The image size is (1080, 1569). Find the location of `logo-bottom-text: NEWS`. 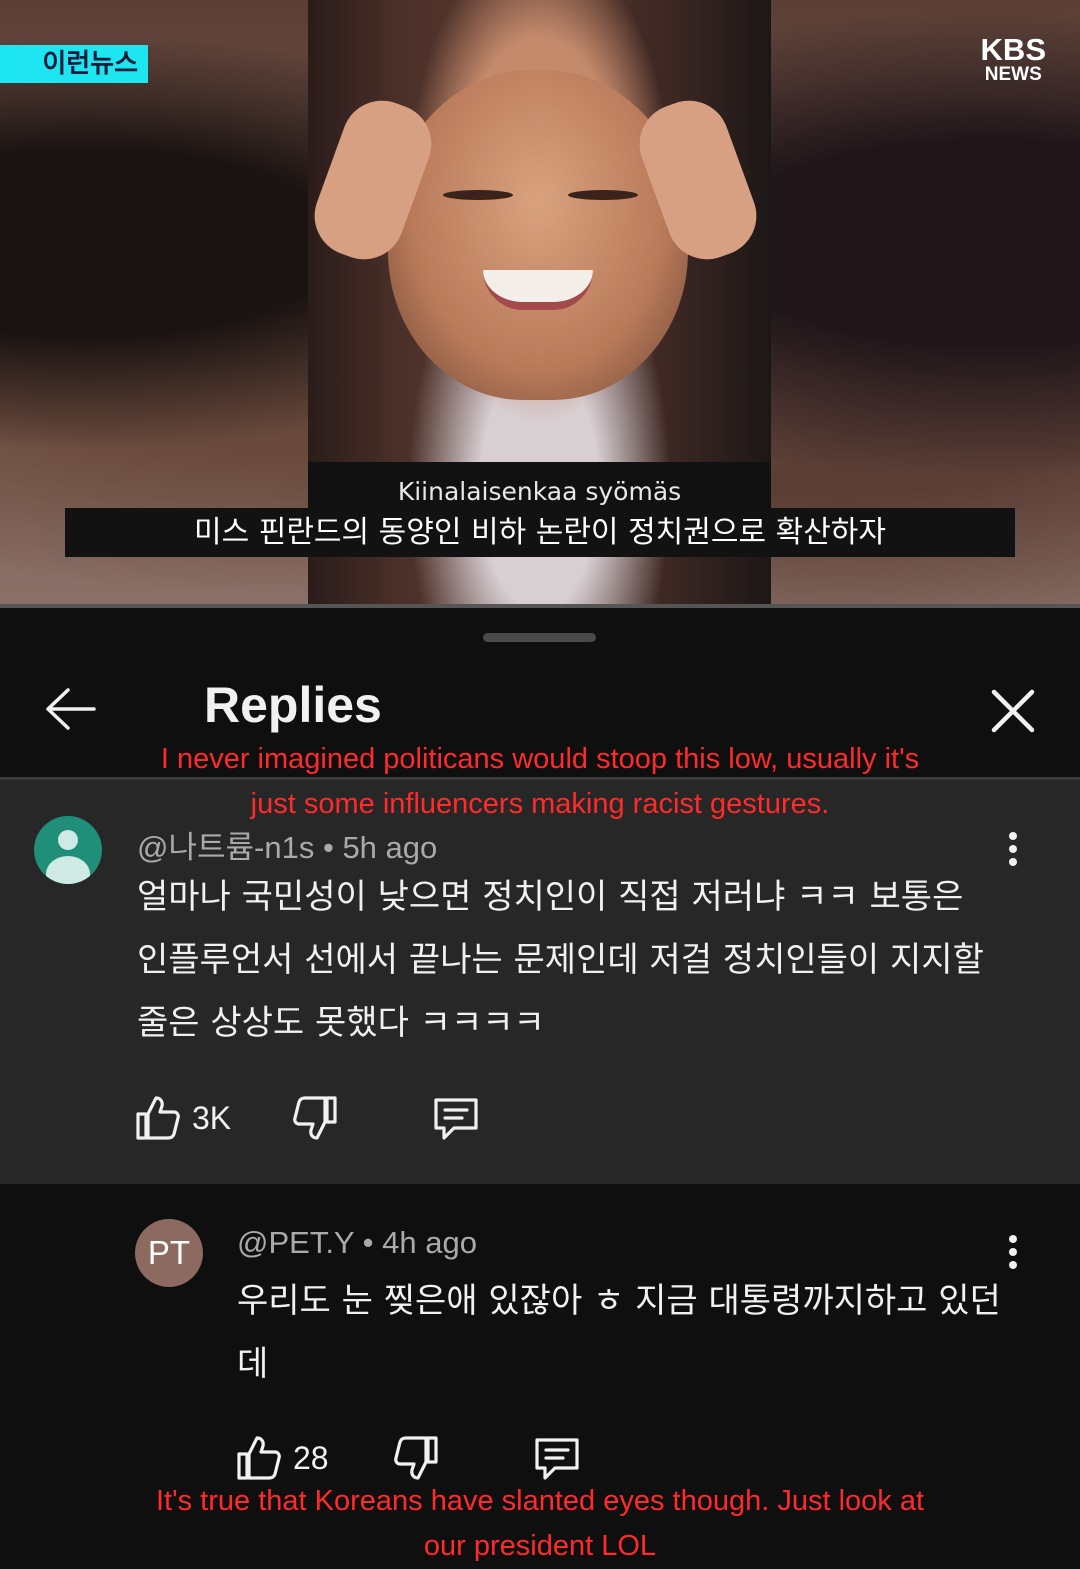

logo-bottom-text: NEWS is located at coordinates (1013, 74).